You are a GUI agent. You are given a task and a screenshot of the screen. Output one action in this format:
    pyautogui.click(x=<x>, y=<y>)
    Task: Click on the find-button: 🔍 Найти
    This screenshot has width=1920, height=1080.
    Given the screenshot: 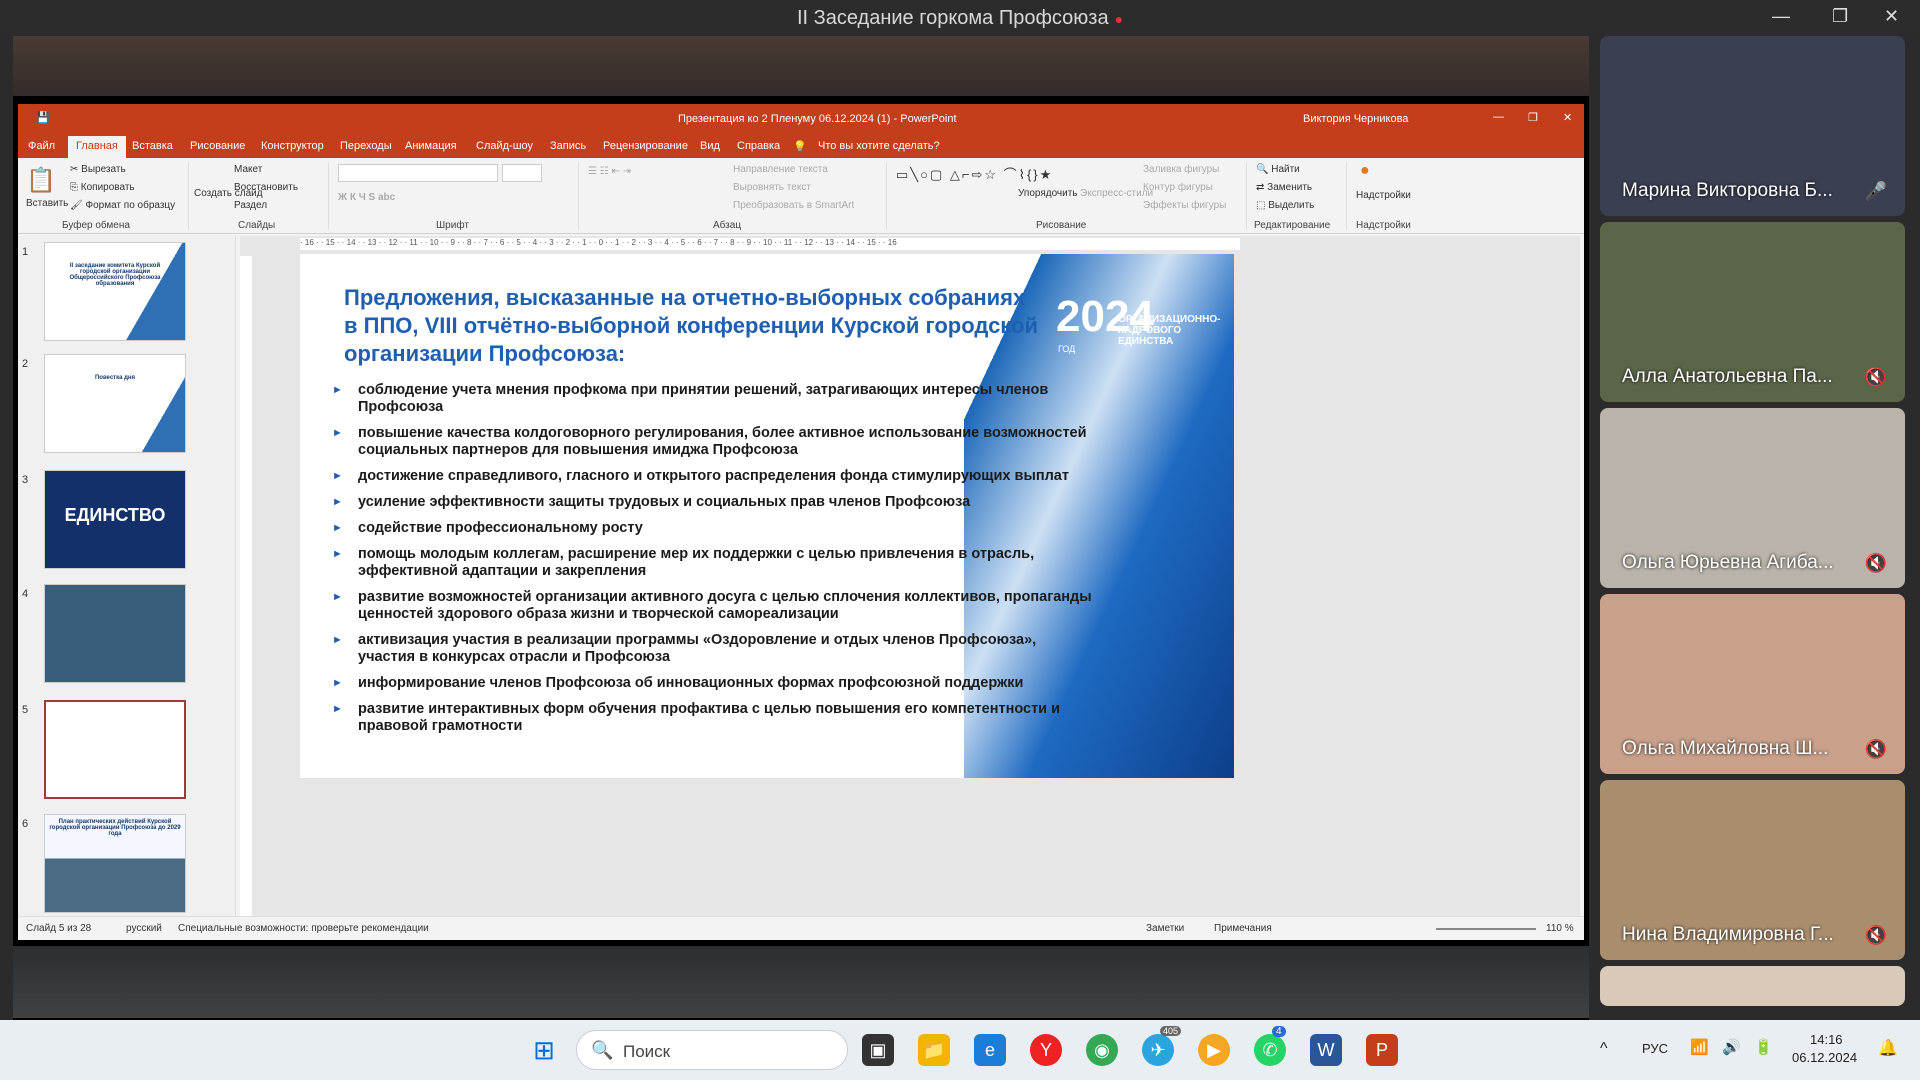 What is the action you would take?
    pyautogui.click(x=1278, y=169)
    